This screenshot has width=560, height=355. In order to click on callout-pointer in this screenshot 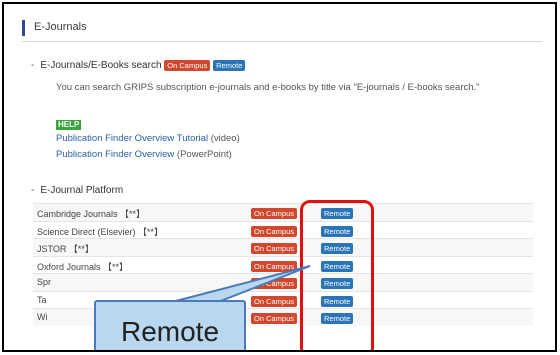, I will do `click(241, 284)`.